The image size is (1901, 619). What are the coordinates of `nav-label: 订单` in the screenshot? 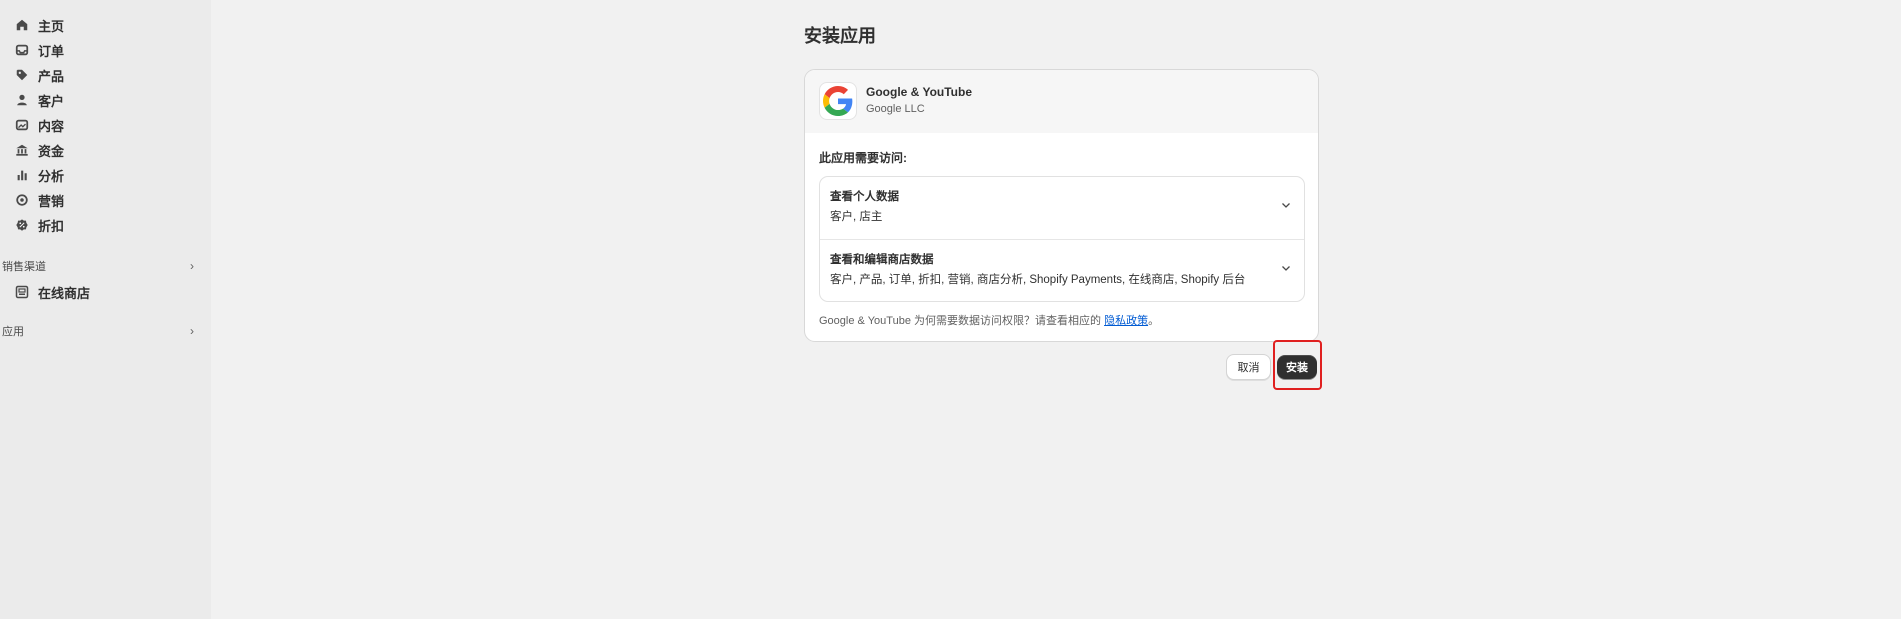 It's located at (51, 51).